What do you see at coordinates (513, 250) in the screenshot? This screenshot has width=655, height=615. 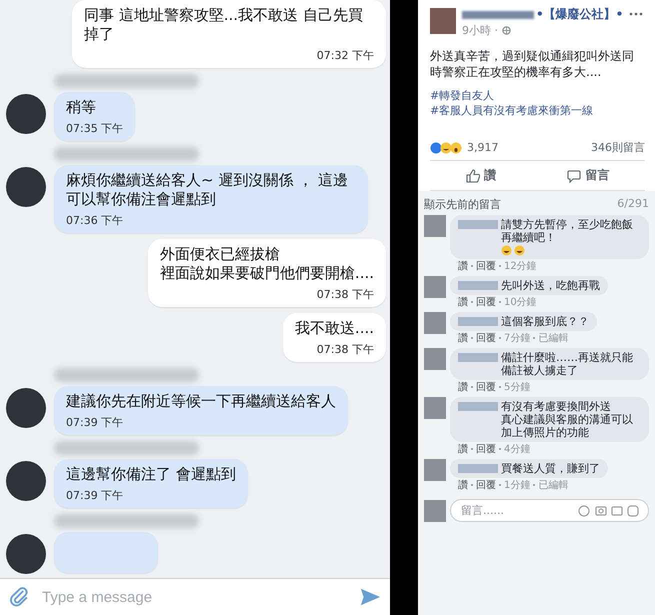 I see `laughing-emoji-icon` at bounding box center [513, 250].